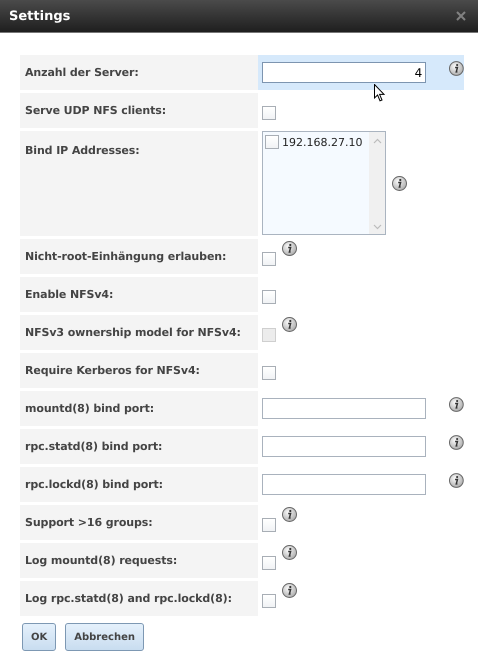 This screenshot has height=664, width=478. What do you see at coordinates (89, 408) in the screenshot?
I see `field-label: mountd(8) bind port:` at bounding box center [89, 408].